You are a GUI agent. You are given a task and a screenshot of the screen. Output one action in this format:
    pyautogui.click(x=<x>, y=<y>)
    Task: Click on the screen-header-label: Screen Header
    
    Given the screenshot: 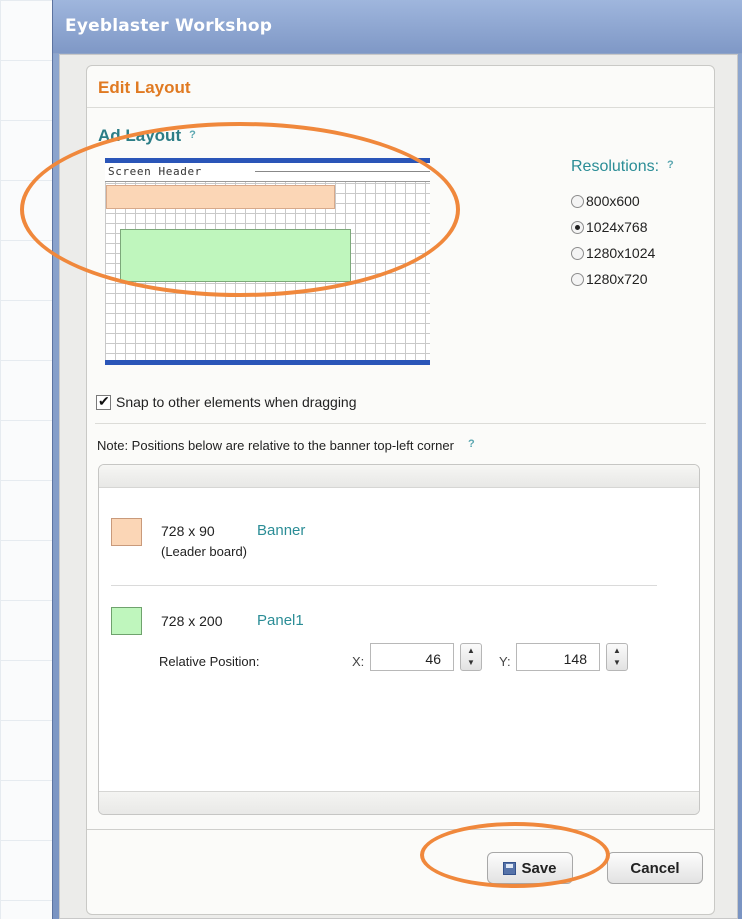 What is the action you would take?
    pyautogui.click(x=157, y=171)
    